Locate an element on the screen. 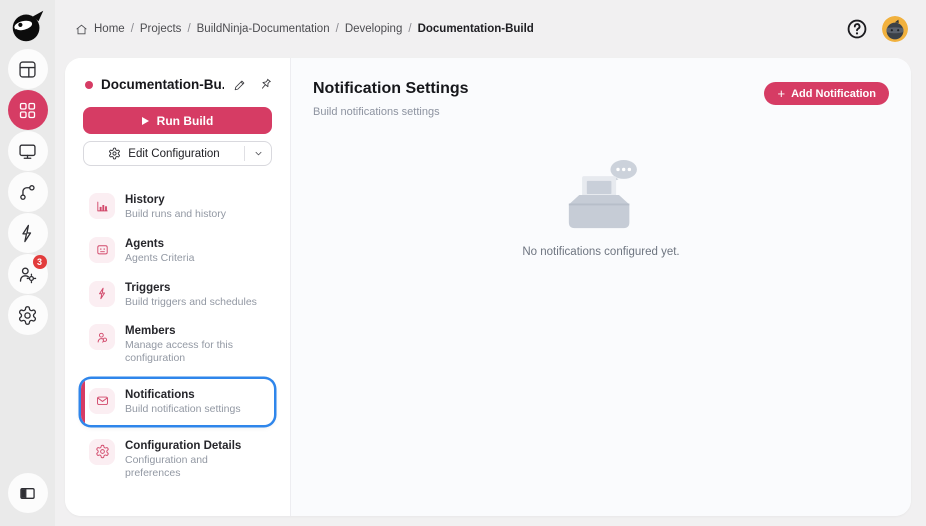 The height and width of the screenshot is (526, 926). envelope-icon is located at coordinates (102, 400).